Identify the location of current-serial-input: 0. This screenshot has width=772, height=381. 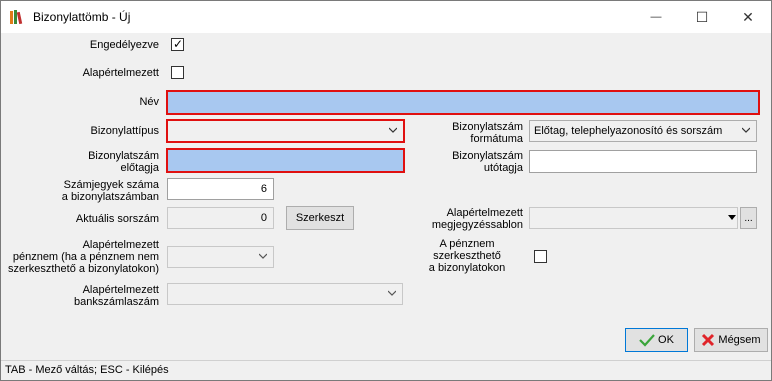
(220, 218).